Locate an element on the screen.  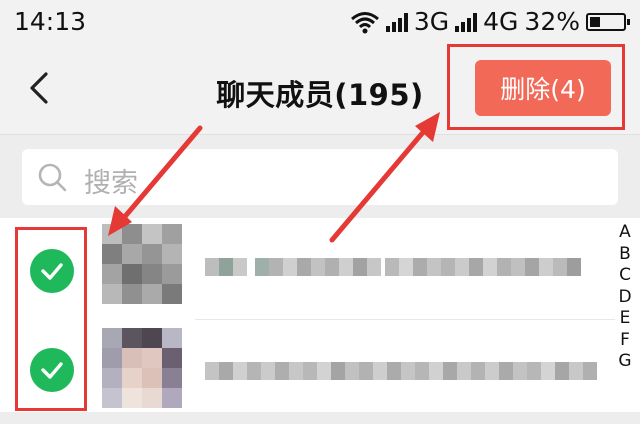
wifi-icon is located at coordinates (364, 22).